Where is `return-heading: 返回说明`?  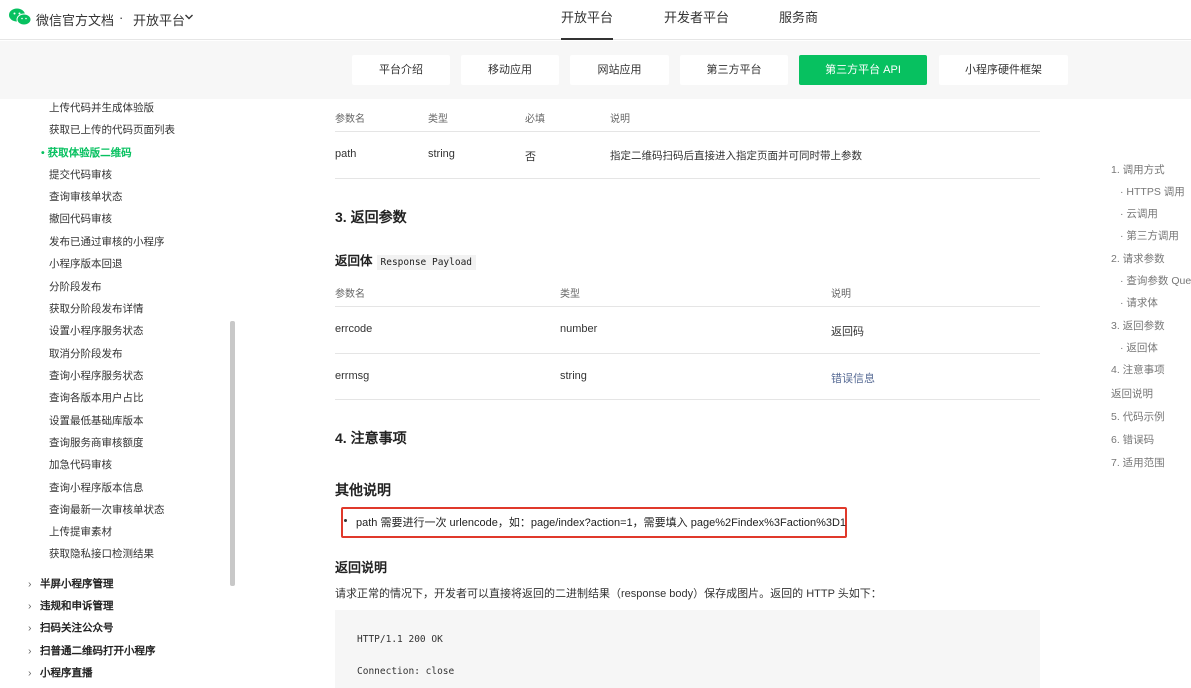 return-heading: 返回说明 is located at coordinates (361, 567).